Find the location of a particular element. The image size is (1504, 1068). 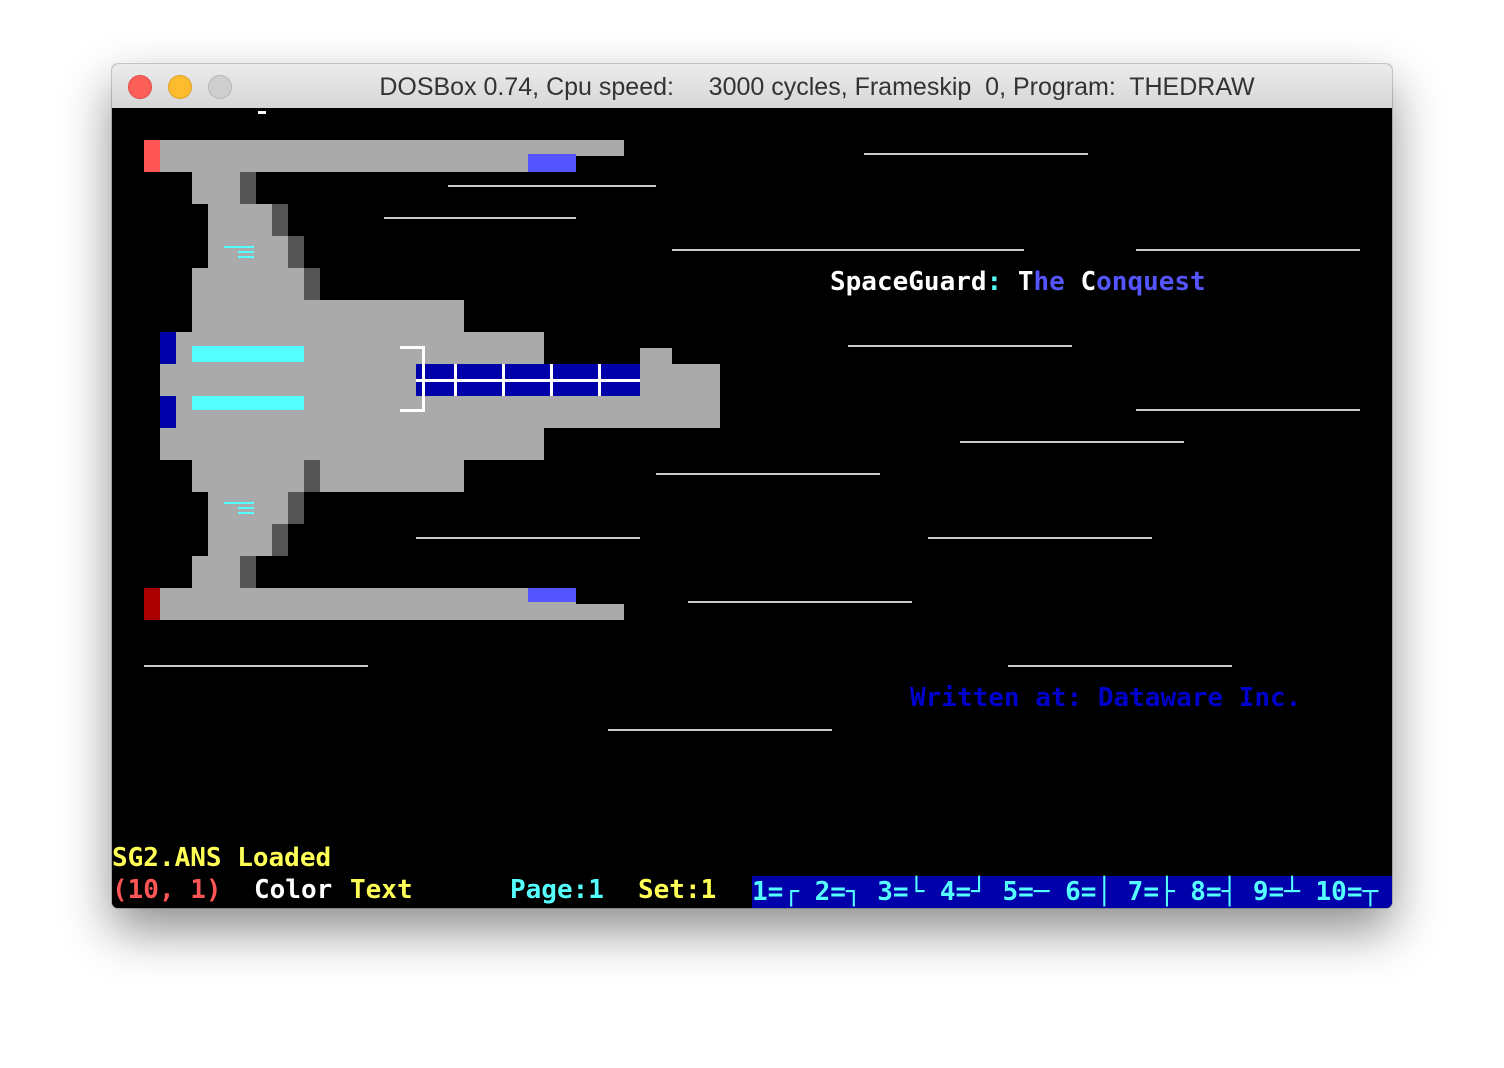

credit-text: Written at: Dataware Inc. is located at coordinates (1106, 698).